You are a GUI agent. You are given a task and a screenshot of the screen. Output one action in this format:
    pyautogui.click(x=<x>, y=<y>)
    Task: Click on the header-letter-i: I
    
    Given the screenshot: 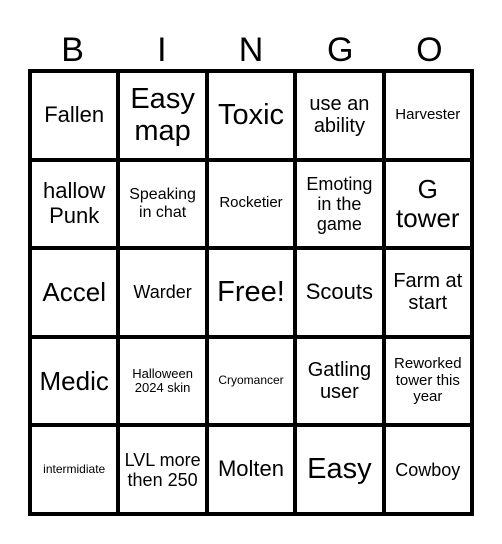 What is the action you would take?
    pyautogui.click(x=162, y=50)
    